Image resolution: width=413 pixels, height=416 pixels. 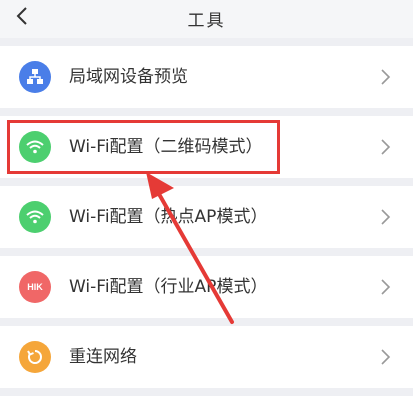 I want to click on hik-icon-text: HIK, so click(x=35, y=287).